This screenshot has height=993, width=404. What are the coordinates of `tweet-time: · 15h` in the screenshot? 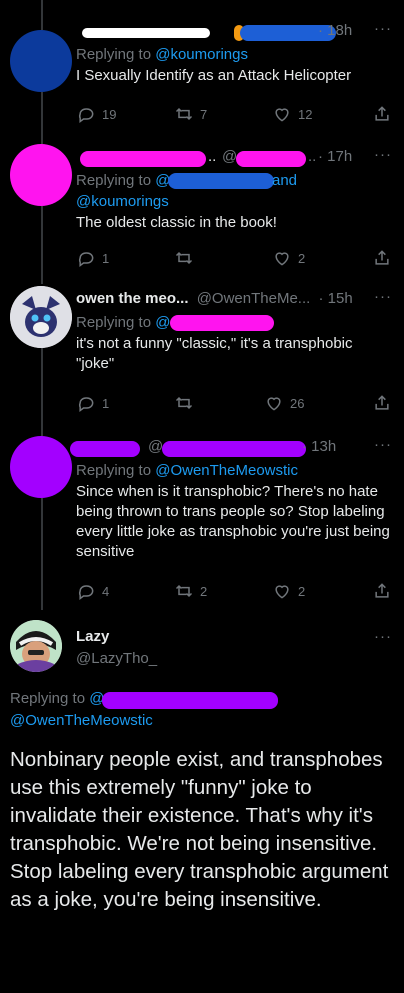 It's located at (335, 298).